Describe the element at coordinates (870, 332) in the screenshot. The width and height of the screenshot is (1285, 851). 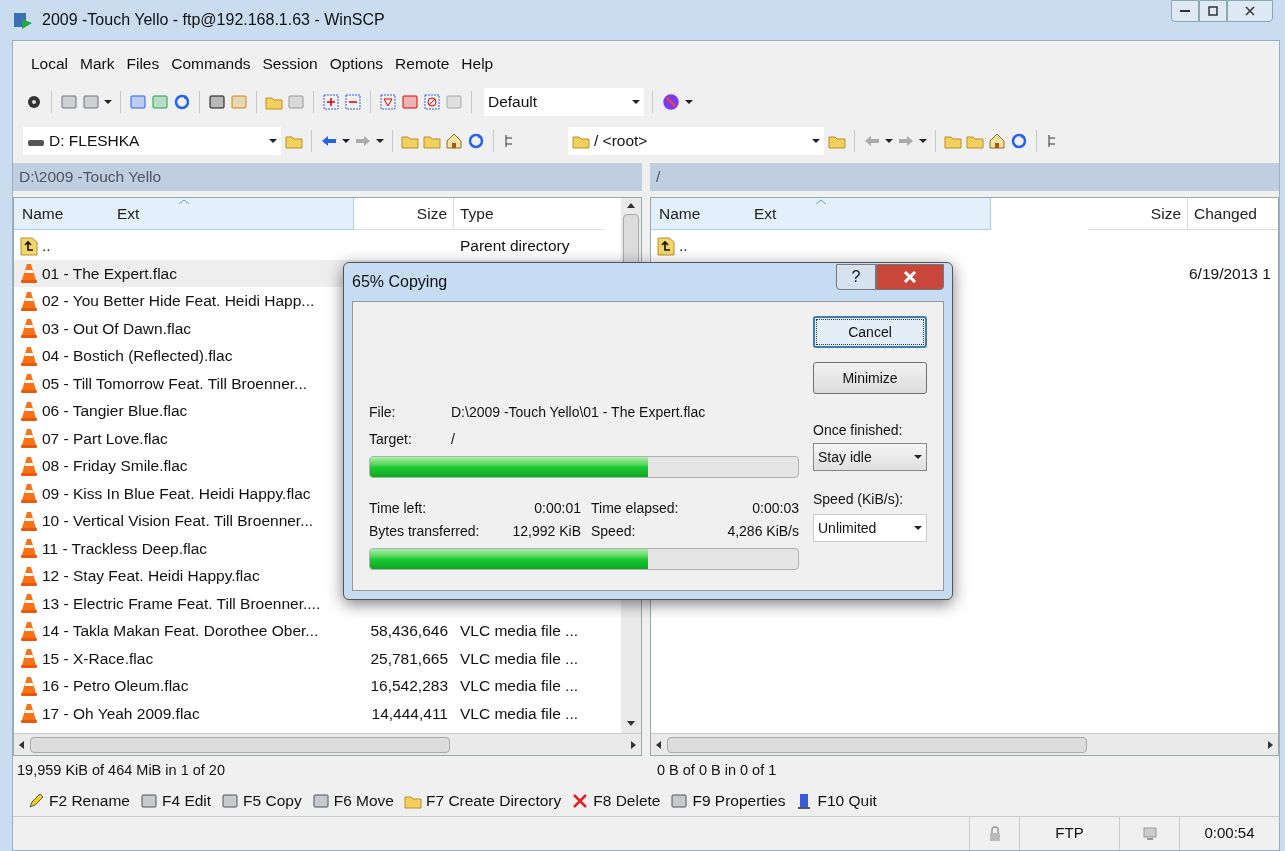
I see `cancel-button: Cancel` at that location.